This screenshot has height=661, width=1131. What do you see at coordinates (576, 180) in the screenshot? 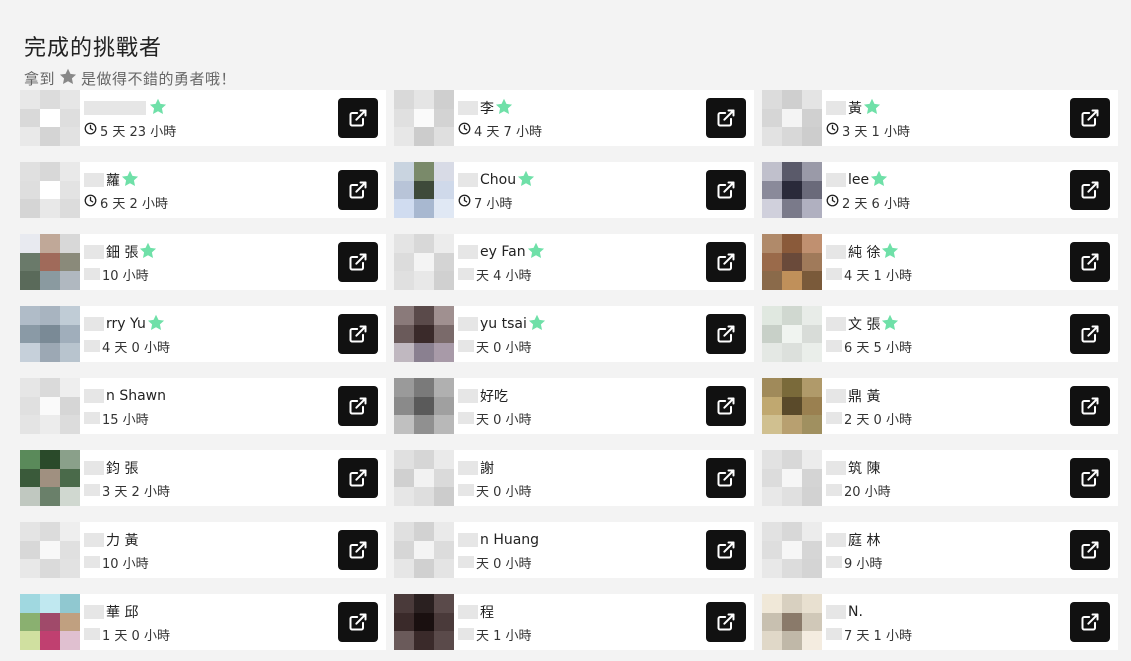
I see `challenger-name-row: Chou` at bounding box center [576, 180].